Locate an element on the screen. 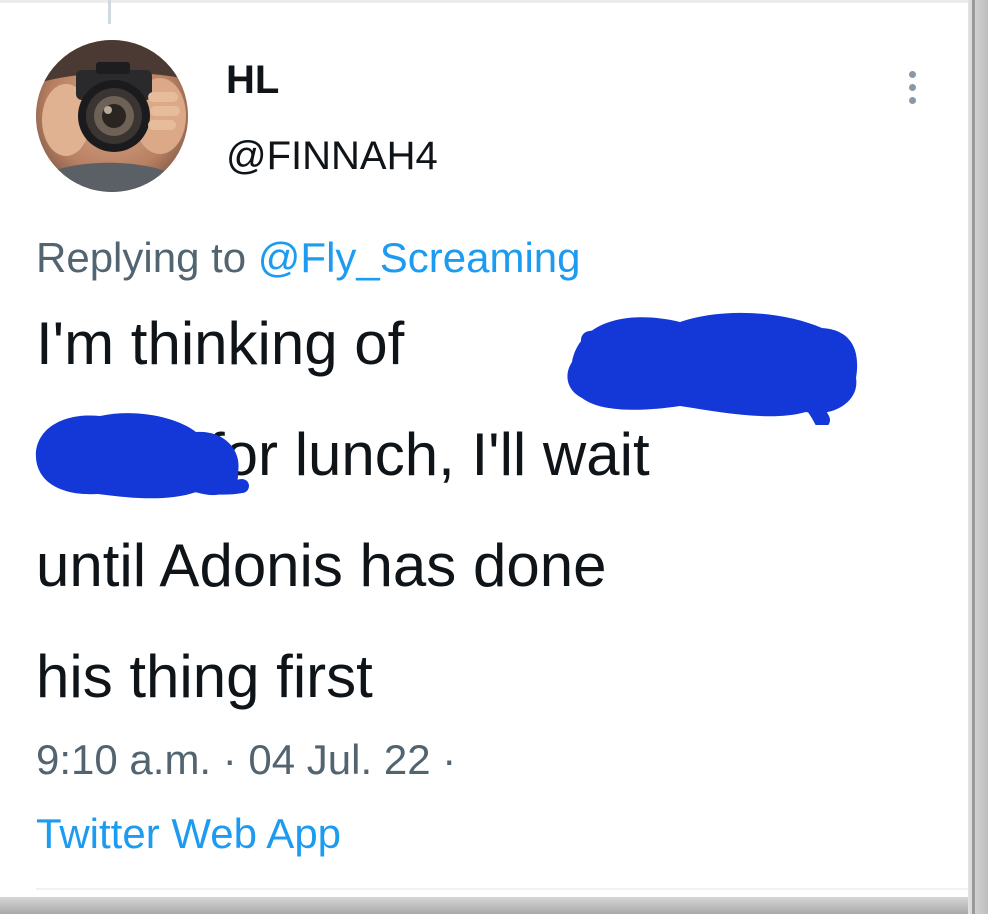  frame-right-edge is located at coordinates (978, 457).